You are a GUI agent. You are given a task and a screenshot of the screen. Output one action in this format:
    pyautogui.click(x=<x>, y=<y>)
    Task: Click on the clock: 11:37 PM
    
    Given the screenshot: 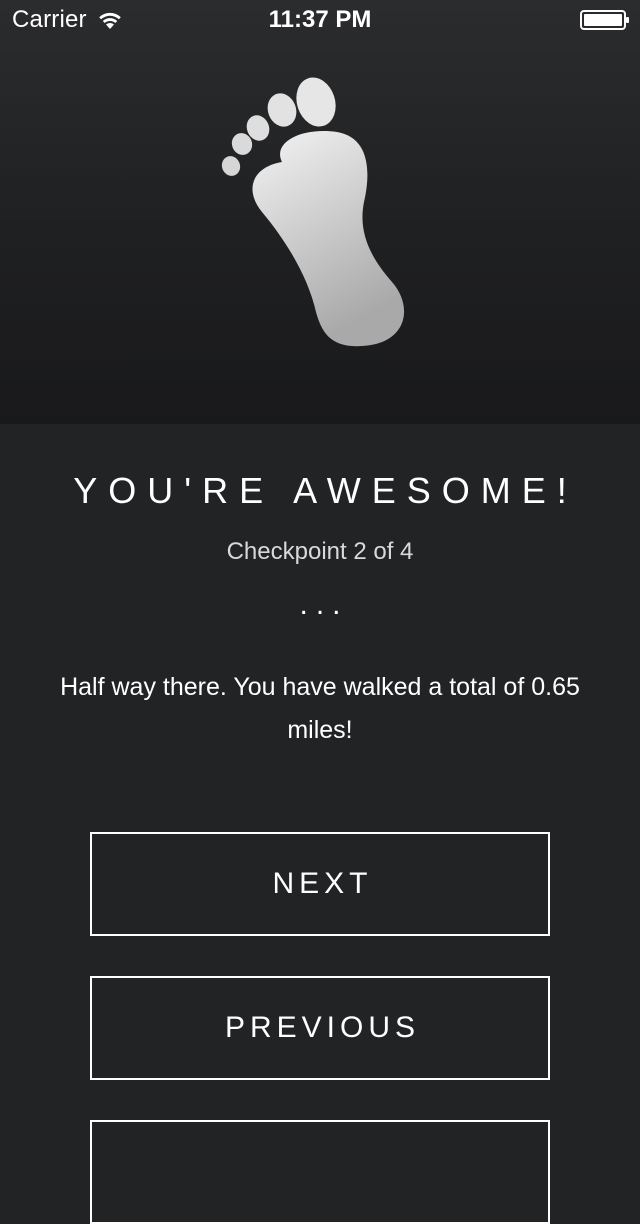 What is the action you would take?
    pyautogui.click(x=320, y=19)
    